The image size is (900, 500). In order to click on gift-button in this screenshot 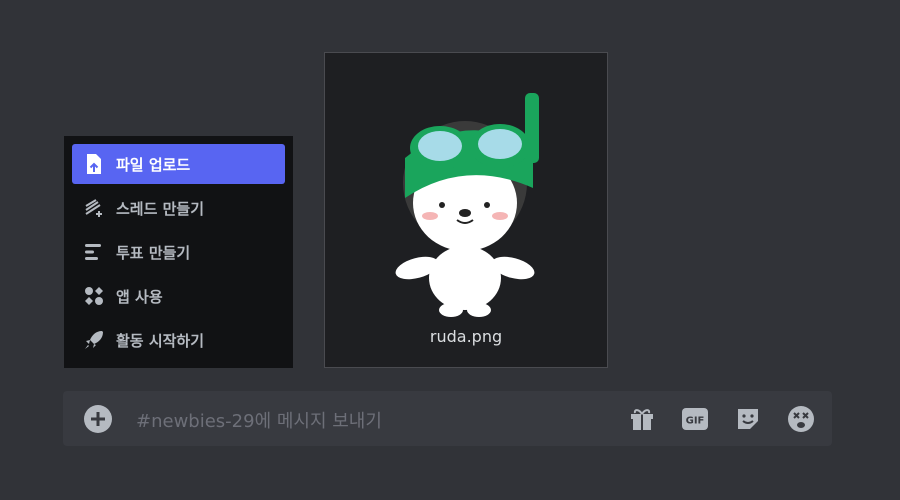, I will do `click(641, 418)`.